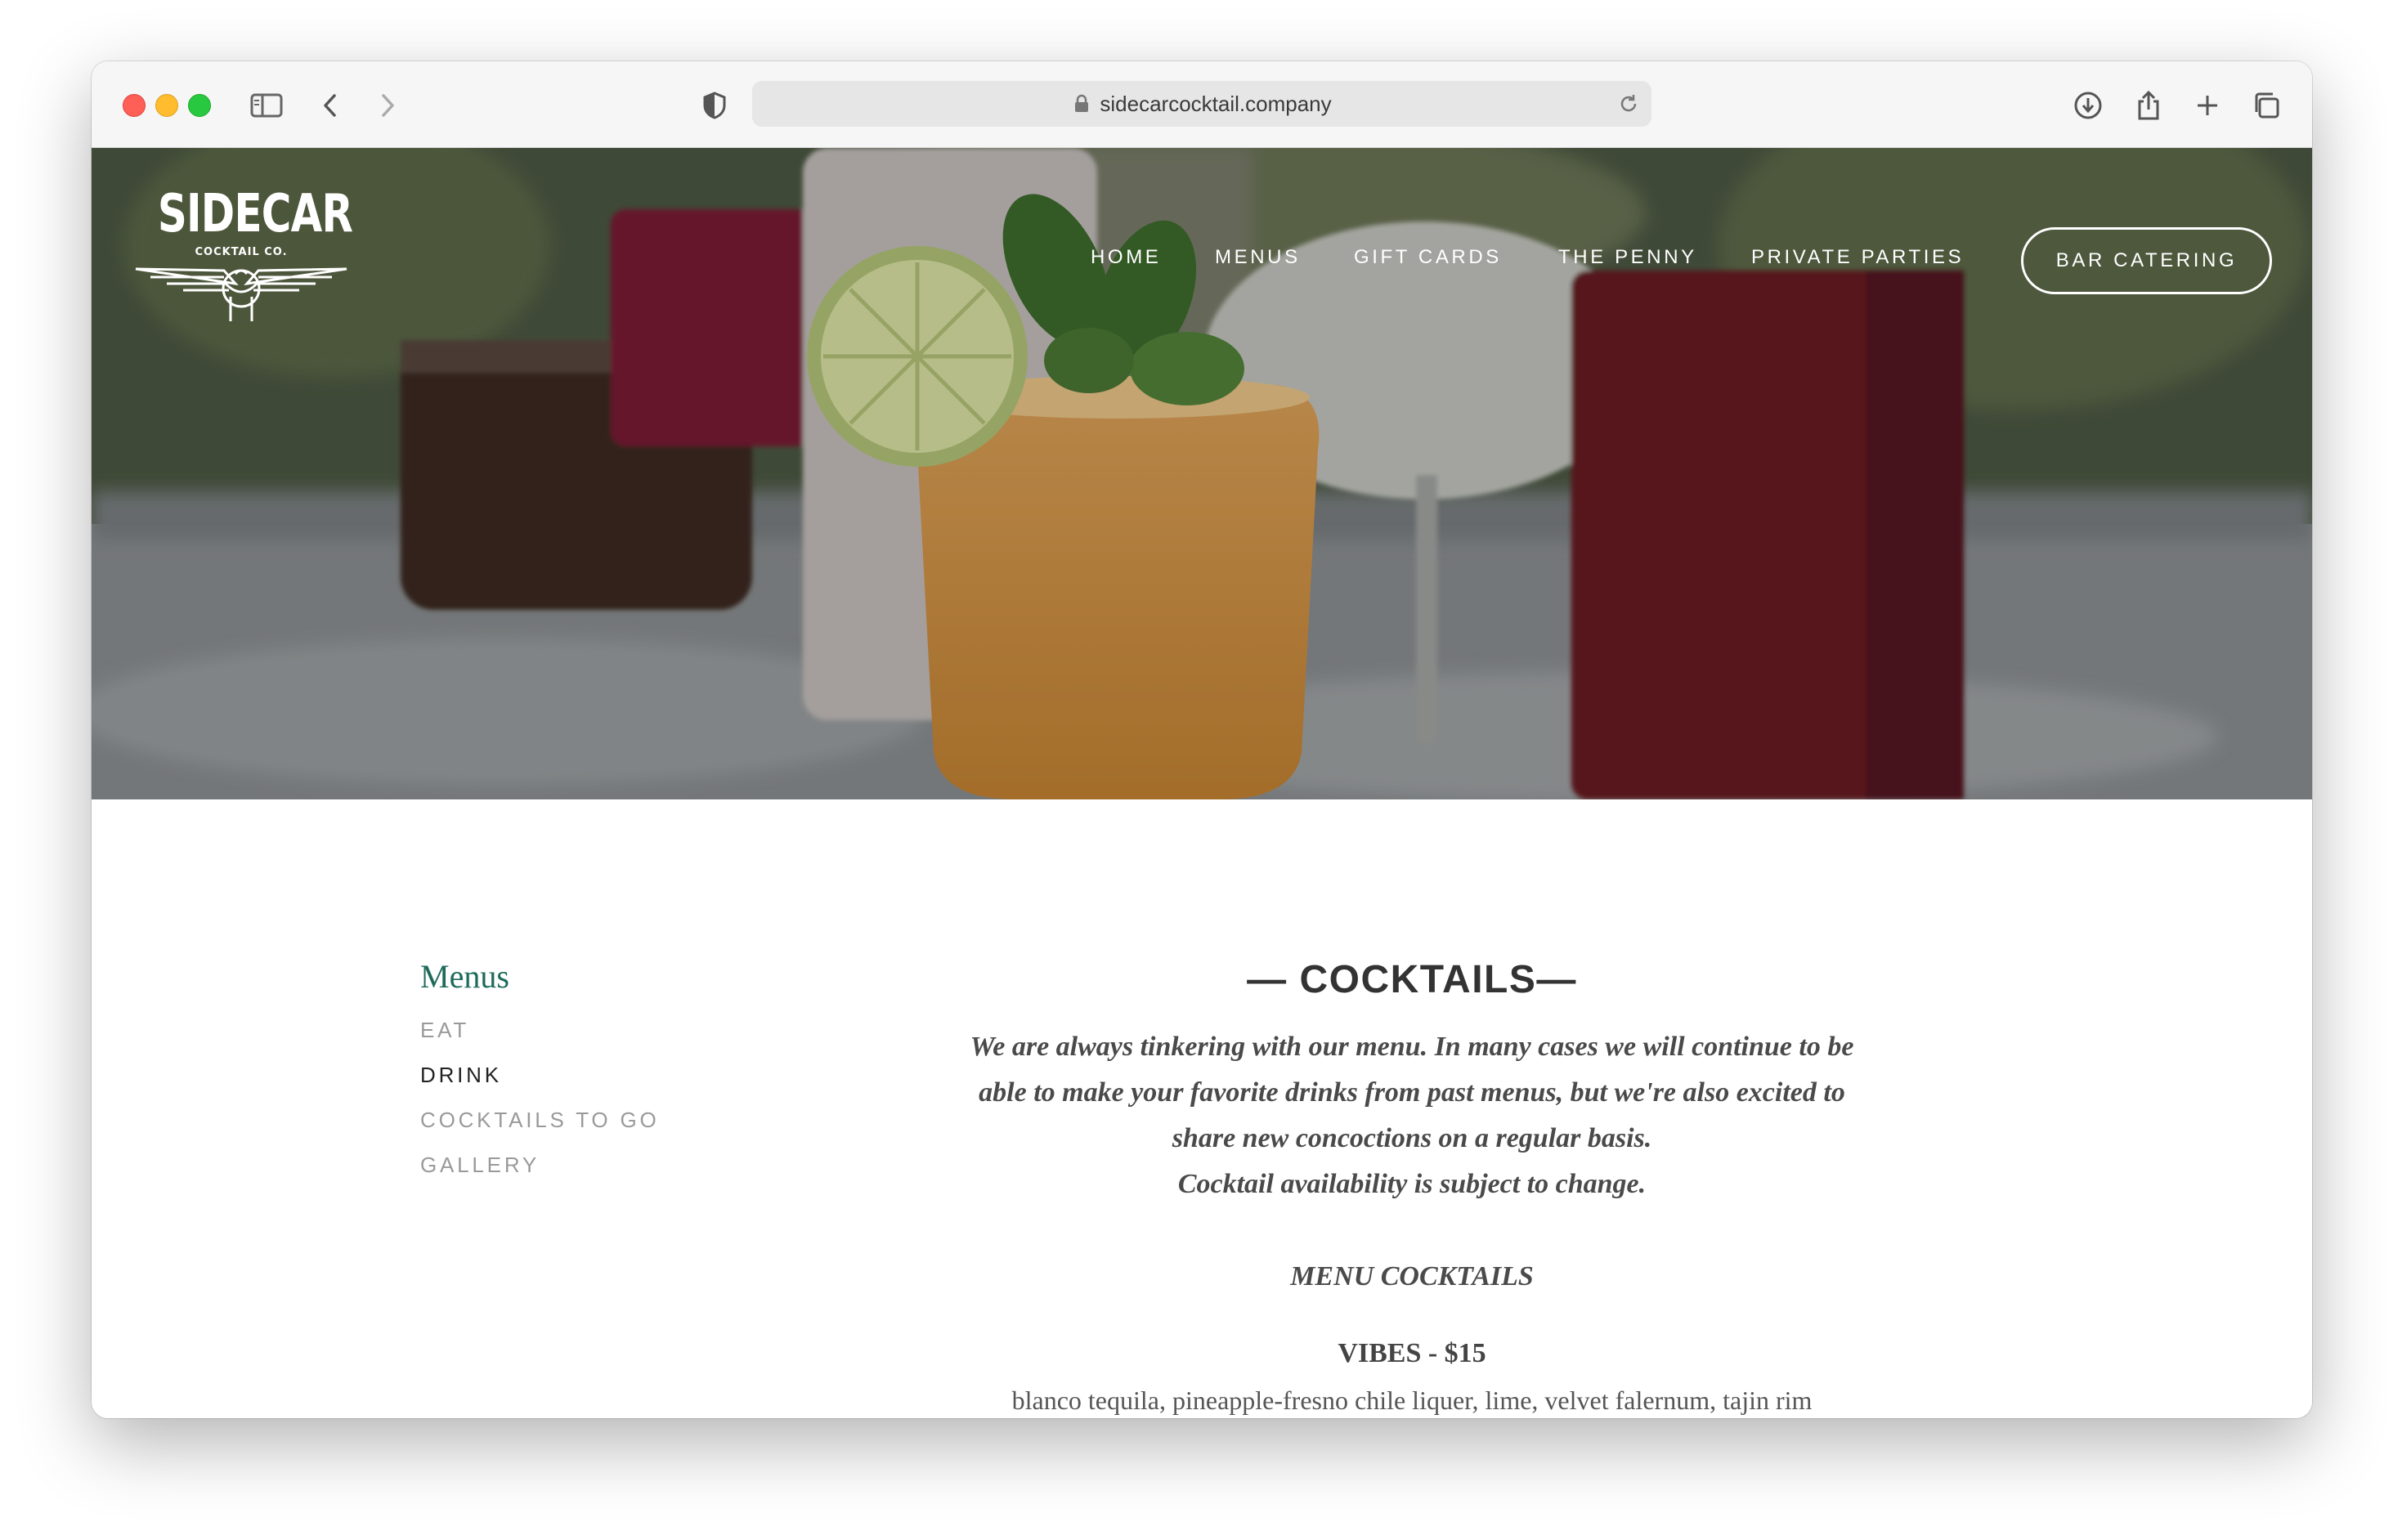 This screenshot has height=1540, width=2402. I want to click on nav-the-penny: THE PENNY, so click(1628, 258).